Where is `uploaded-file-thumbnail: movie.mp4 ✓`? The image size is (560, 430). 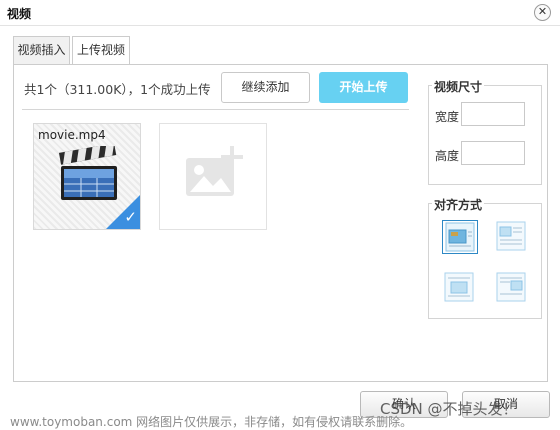
uploaded-file-thumbnail: movie.mp4 ✓ is located at coordinates (87, 176).